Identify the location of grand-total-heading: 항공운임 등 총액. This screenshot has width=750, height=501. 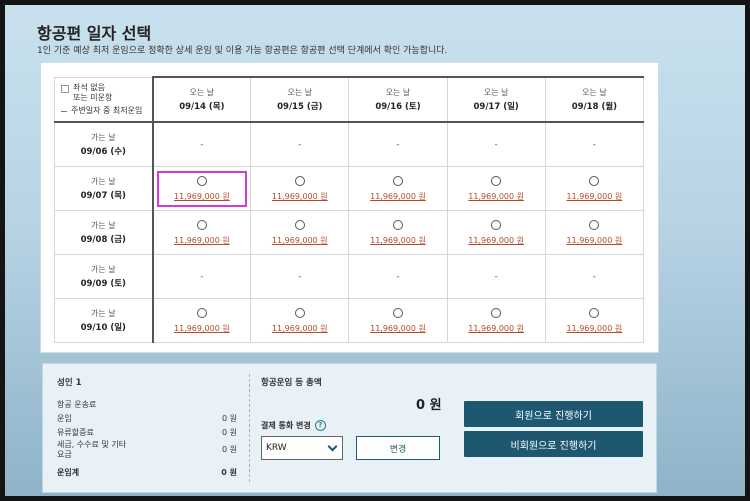
(291, 383).